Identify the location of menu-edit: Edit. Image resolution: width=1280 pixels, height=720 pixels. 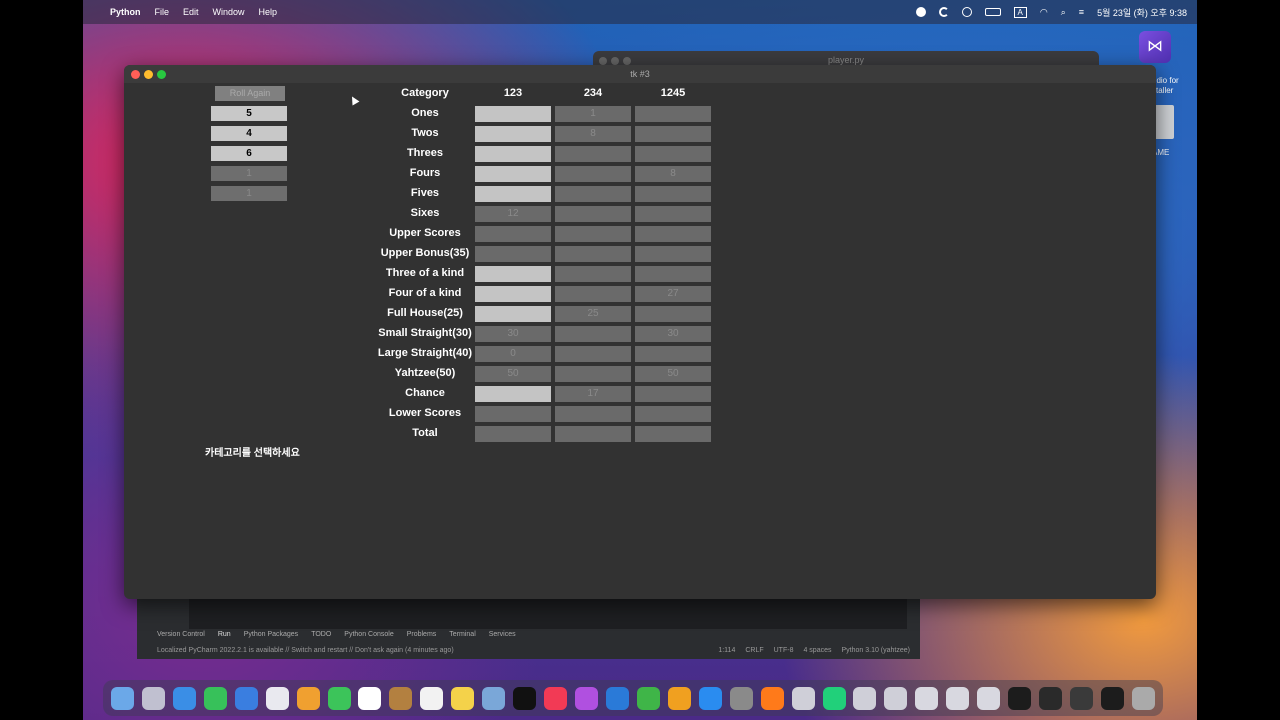
(191, 12).